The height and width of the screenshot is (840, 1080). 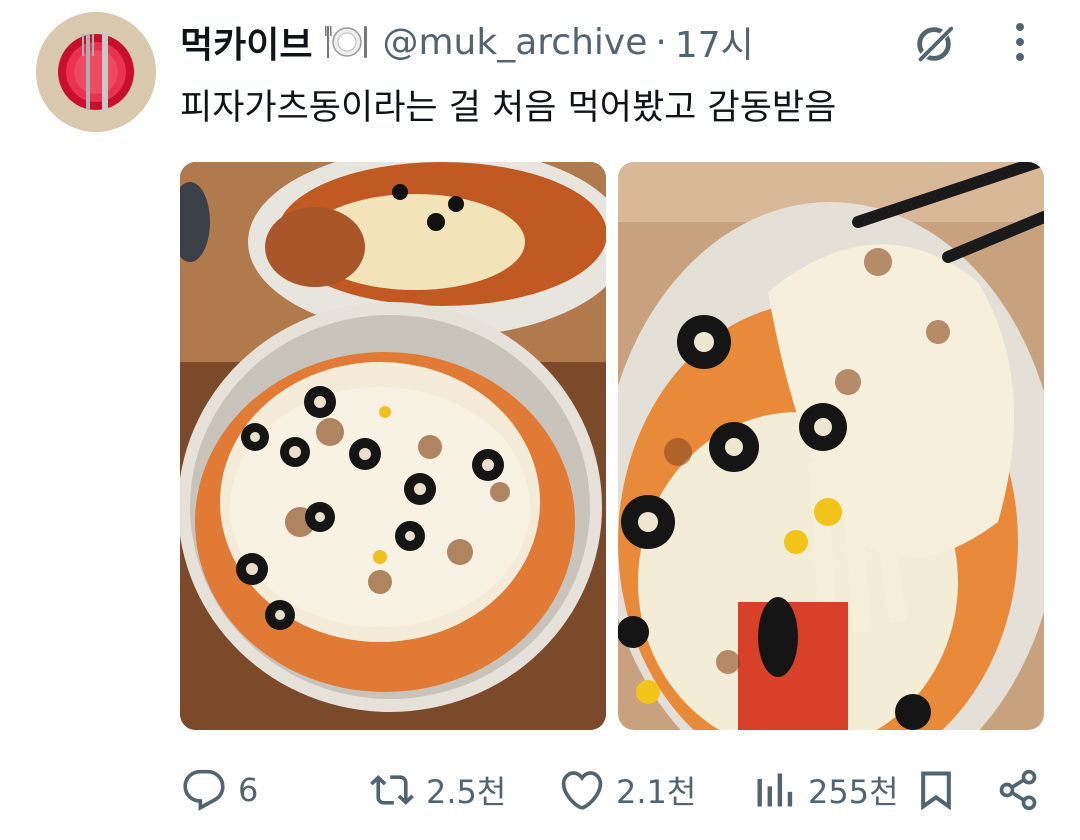 I want to click on repost-icon, so click(x=392, y=790).